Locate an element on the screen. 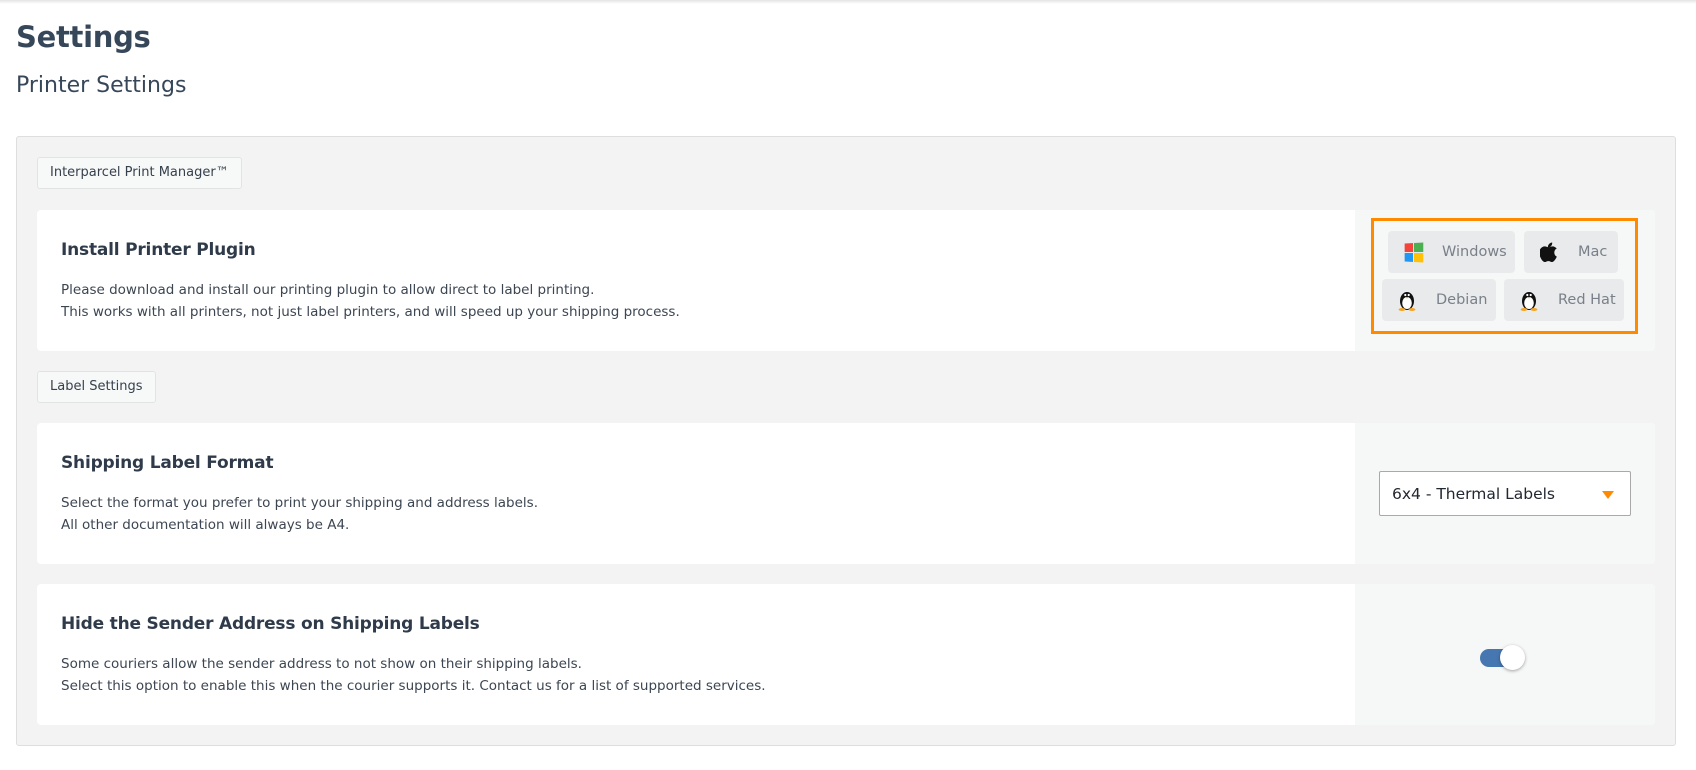  page-title: Settings is located at coordinates (83, 37).